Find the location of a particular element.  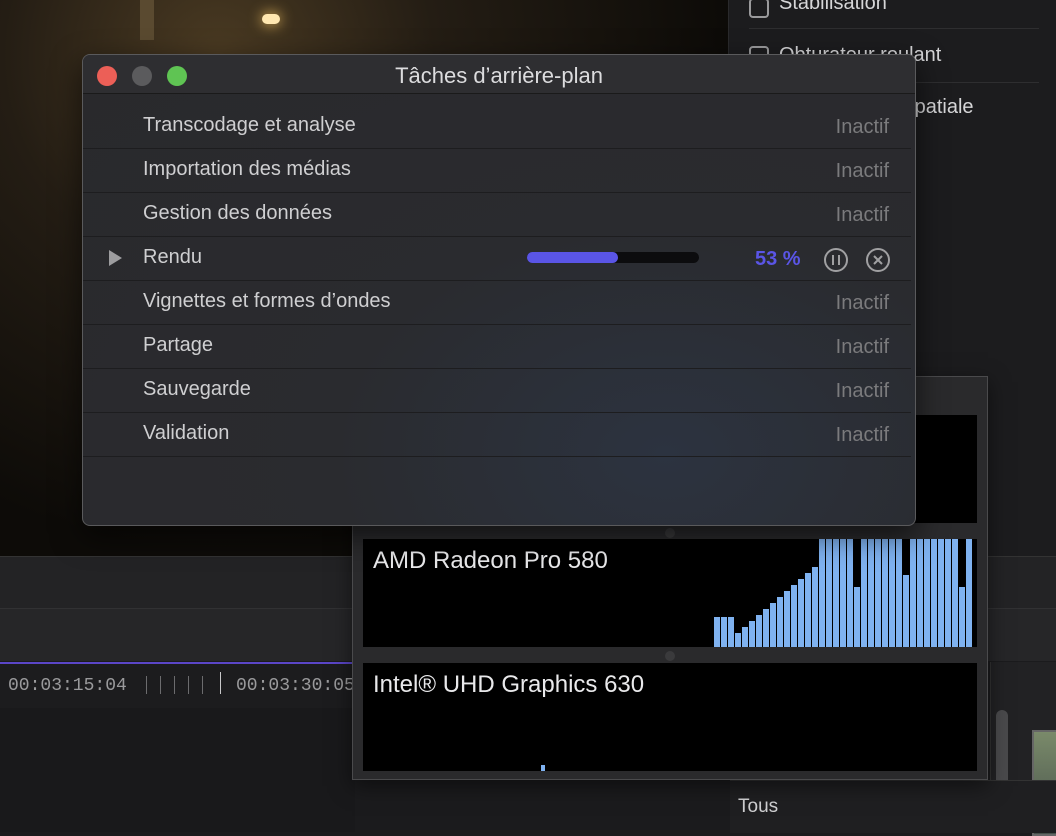

task-name: Importation des médias is located at coordinates (247, 169).